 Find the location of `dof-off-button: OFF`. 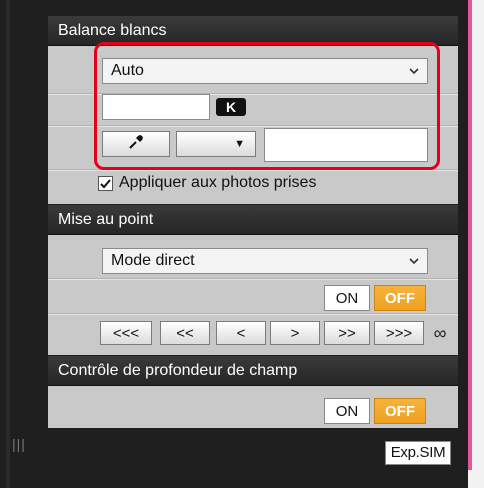

dof-off-button: OFF is located at coordinates (400, 411).